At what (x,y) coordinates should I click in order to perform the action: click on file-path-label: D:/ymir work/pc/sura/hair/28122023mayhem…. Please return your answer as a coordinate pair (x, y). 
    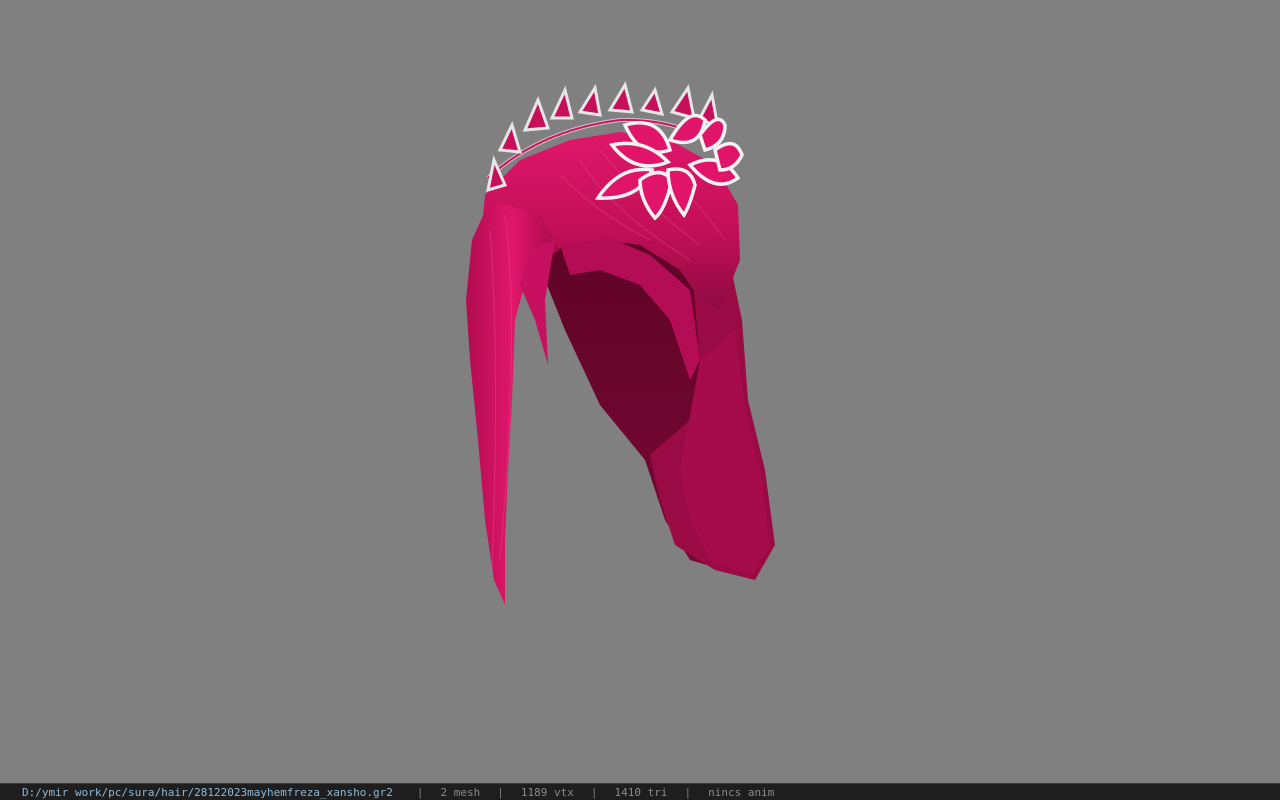
    Looking at the image, I should click on (207, 792).